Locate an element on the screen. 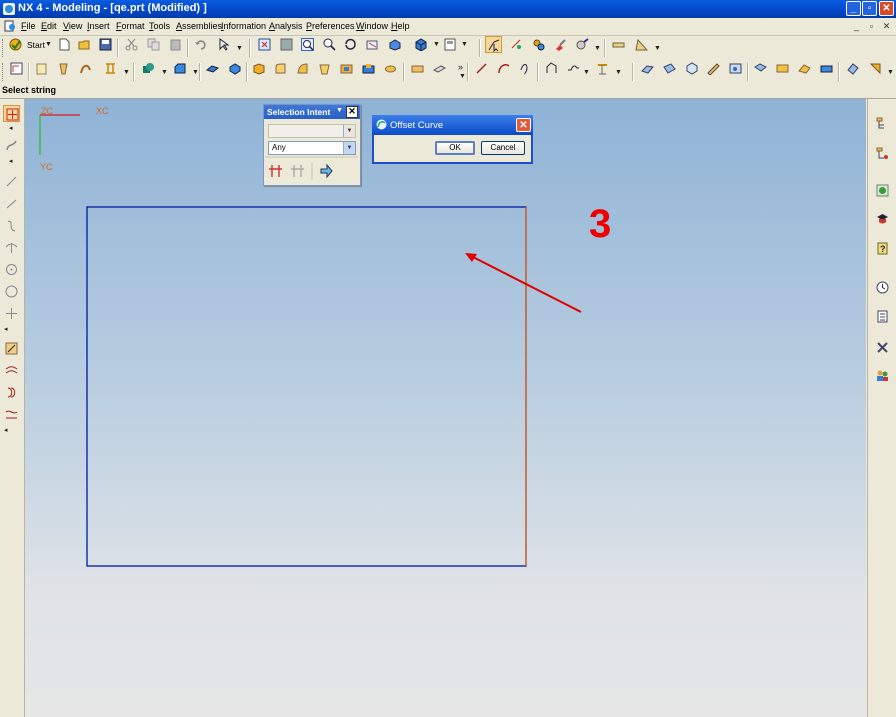  trim-curve-button: ▼ is located at coordinates (608, 68).